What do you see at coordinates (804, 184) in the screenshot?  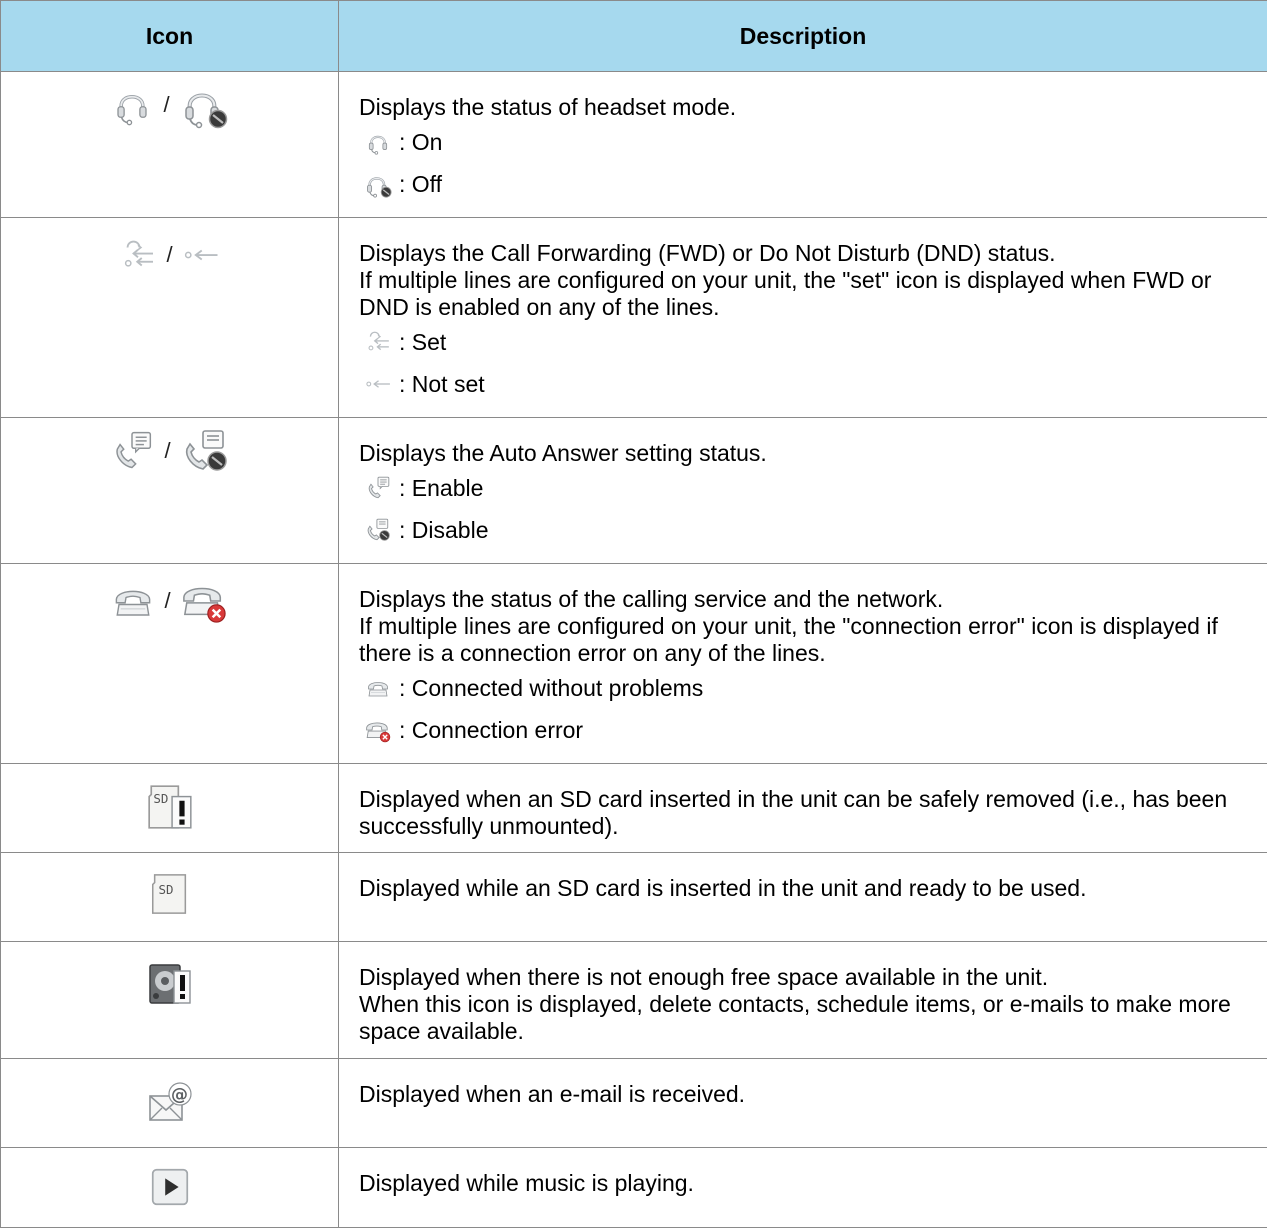 I see `legend-item: : Off` at bounding box center [804, 184].